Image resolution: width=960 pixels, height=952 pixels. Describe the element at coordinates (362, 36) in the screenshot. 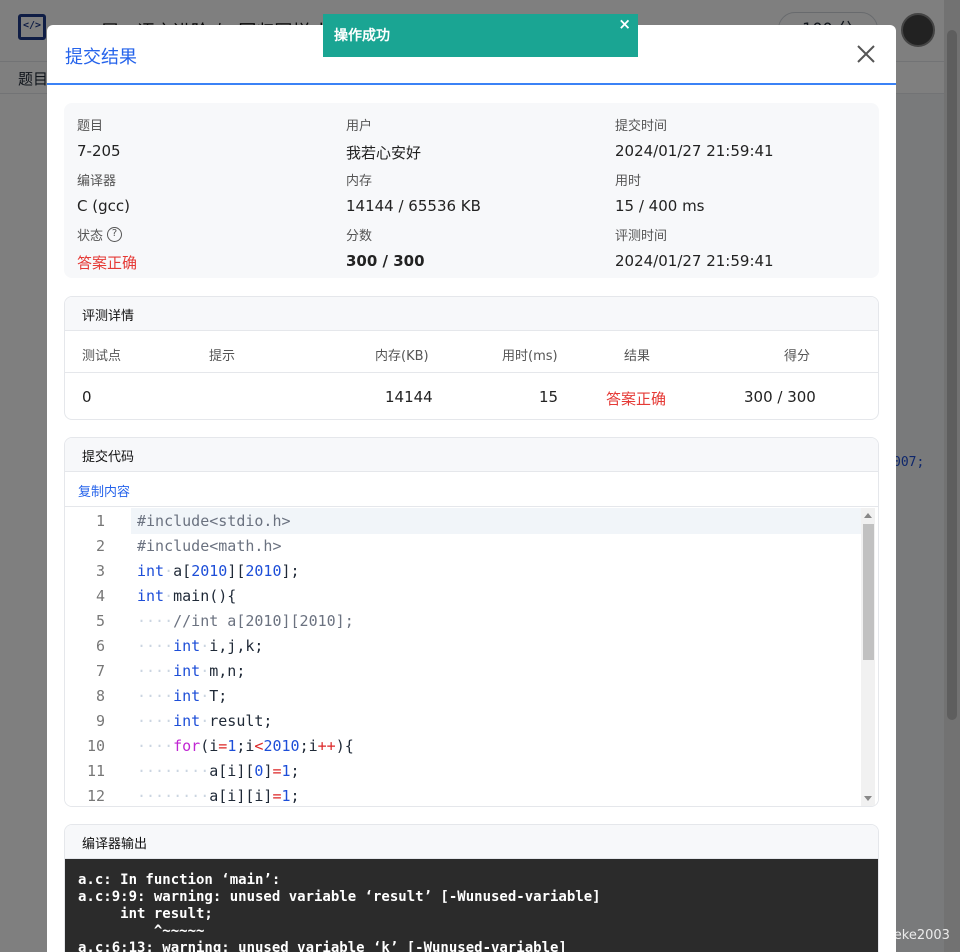

I see `toast-message: 操作成功` at that location.